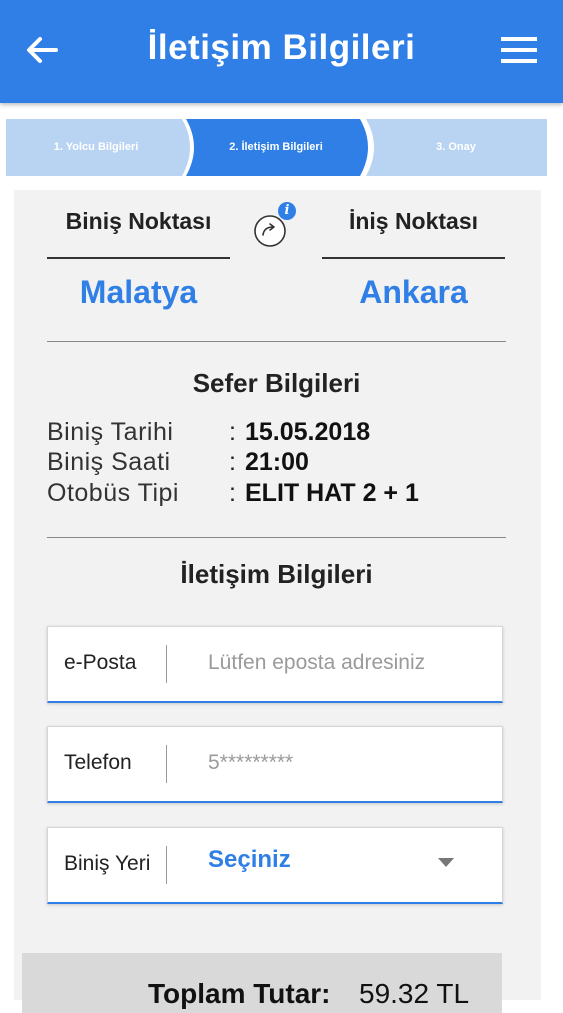  Describe the element at coordinates (138, 258) in the screenshot. I see `departure-underline` at that location.